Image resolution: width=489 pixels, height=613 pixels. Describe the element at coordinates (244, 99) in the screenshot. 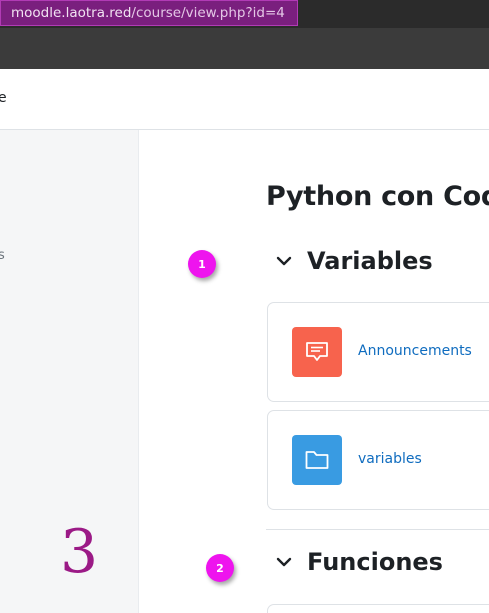

I see `moodle-navbar: e` at that location.